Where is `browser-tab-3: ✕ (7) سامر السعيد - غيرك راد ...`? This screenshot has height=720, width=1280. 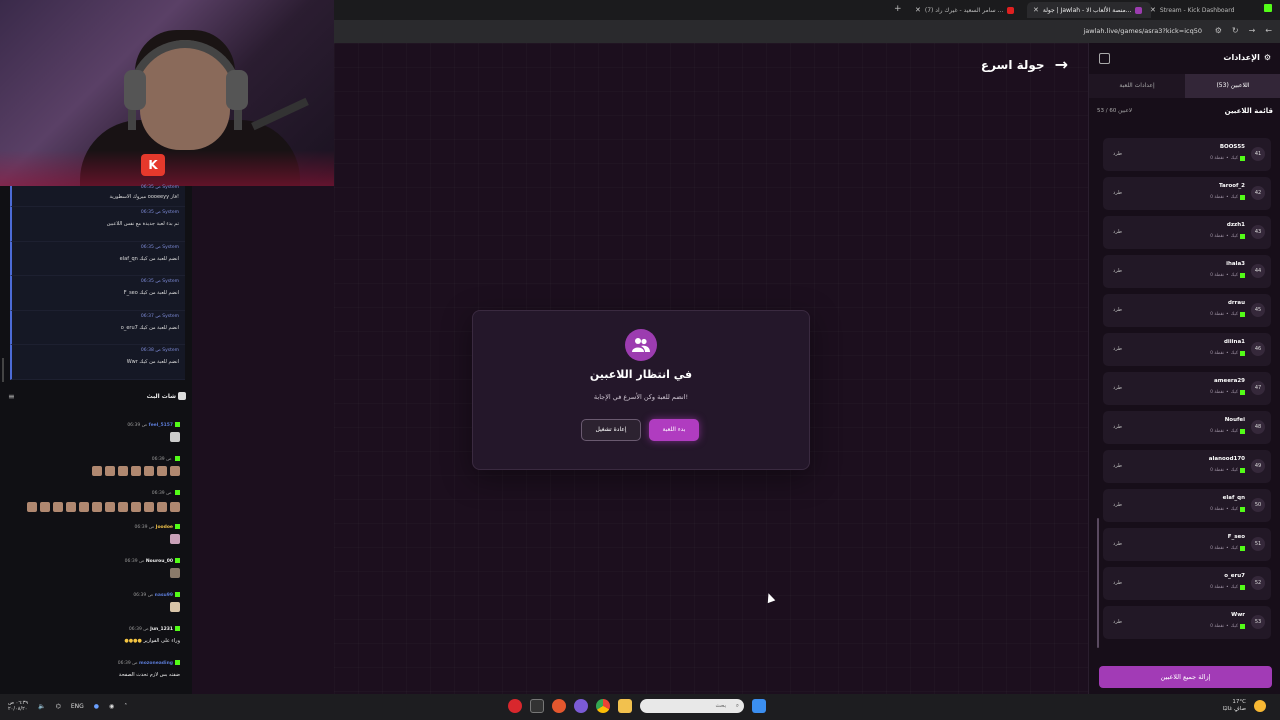 browser-tab-3: ✕ (7) سامر السعيد - غيرك راد ... is located at coordinates (971, 10).